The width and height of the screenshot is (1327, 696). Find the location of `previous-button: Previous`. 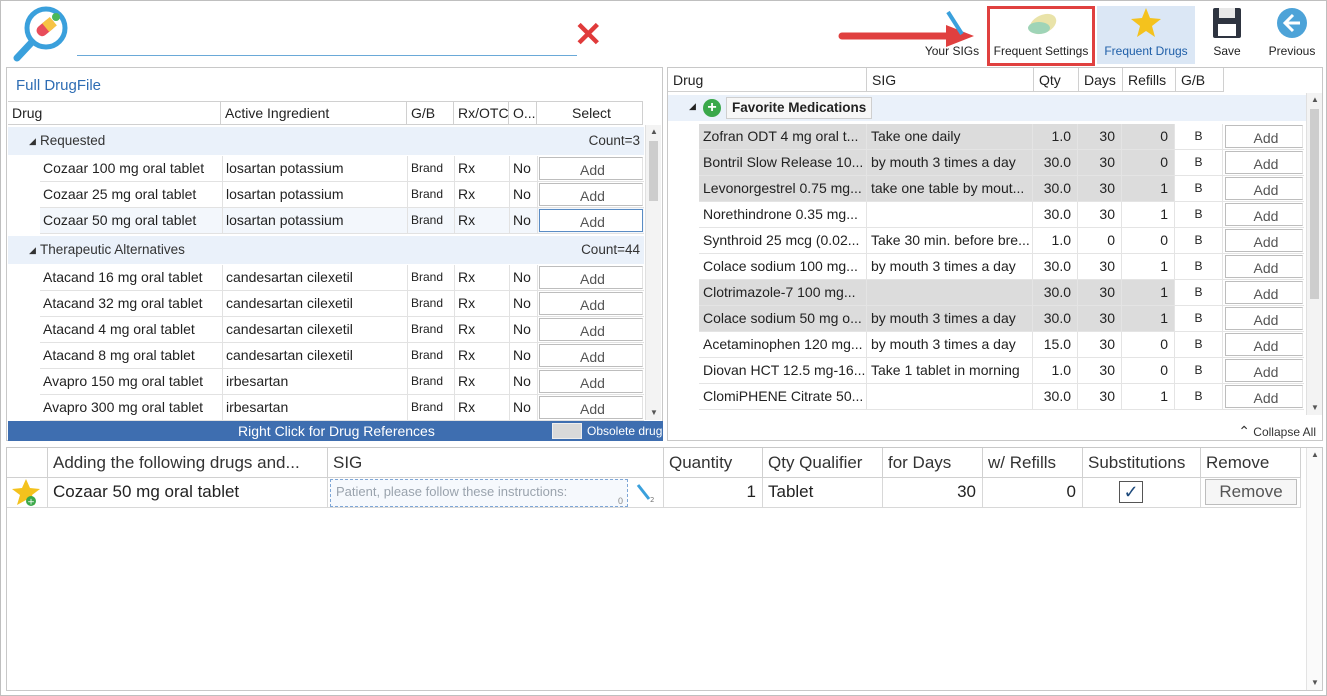

previous-button: Previous is located at coordinates (1292, 35).